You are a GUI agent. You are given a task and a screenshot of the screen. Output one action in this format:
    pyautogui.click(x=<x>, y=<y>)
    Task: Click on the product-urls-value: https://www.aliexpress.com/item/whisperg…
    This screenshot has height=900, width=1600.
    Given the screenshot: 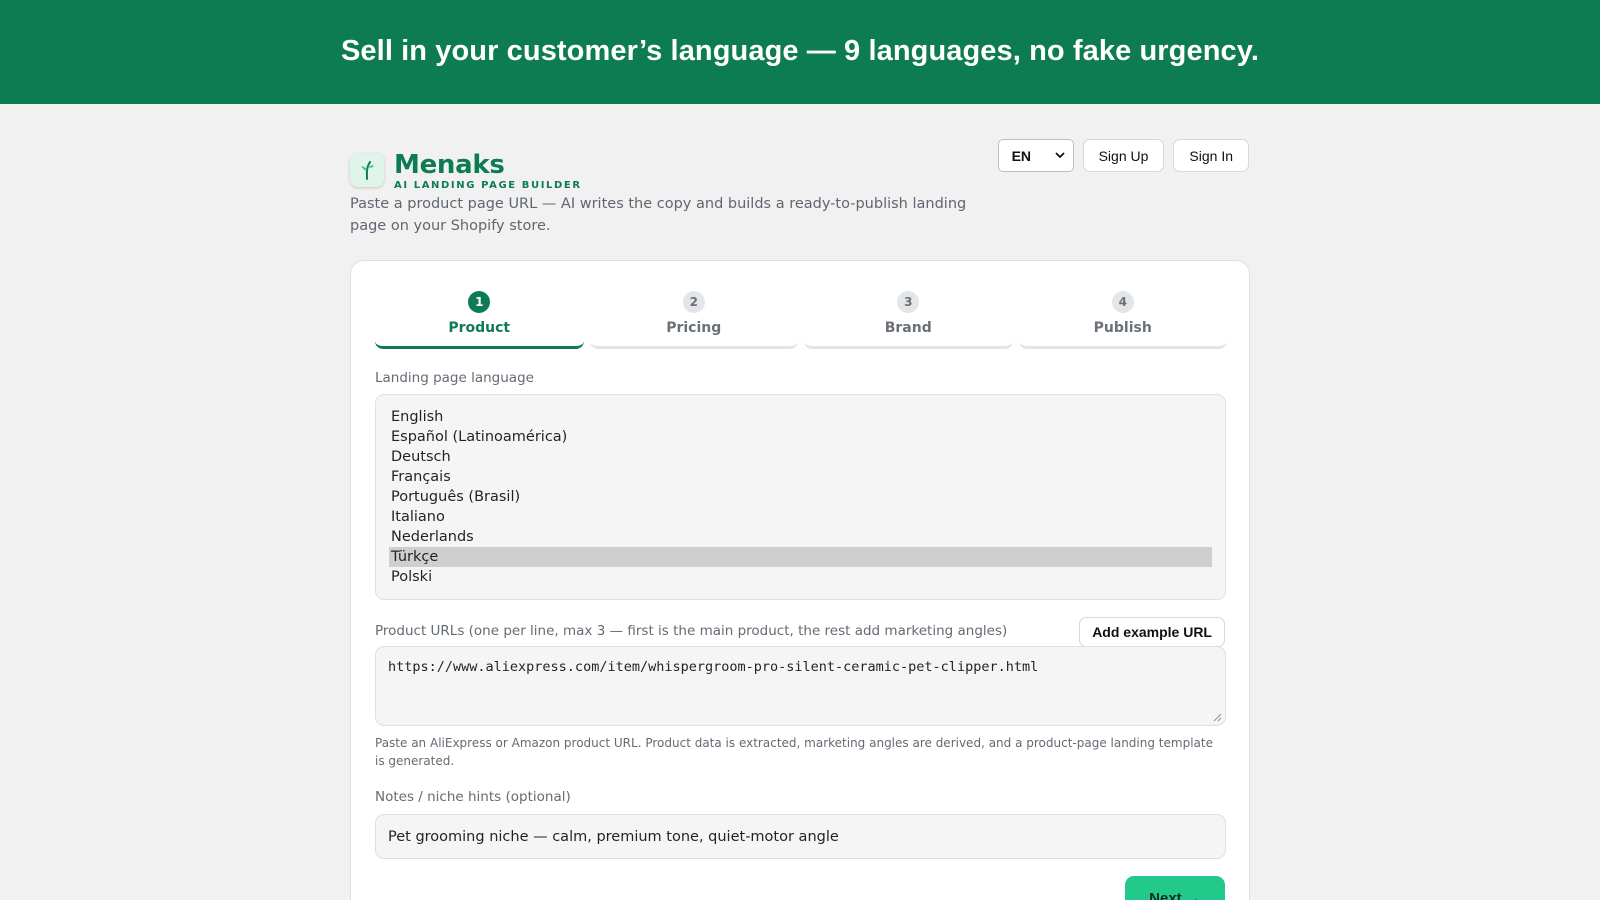 What is the action you would take?
    pyautogui.click(x=713, y=667)
    